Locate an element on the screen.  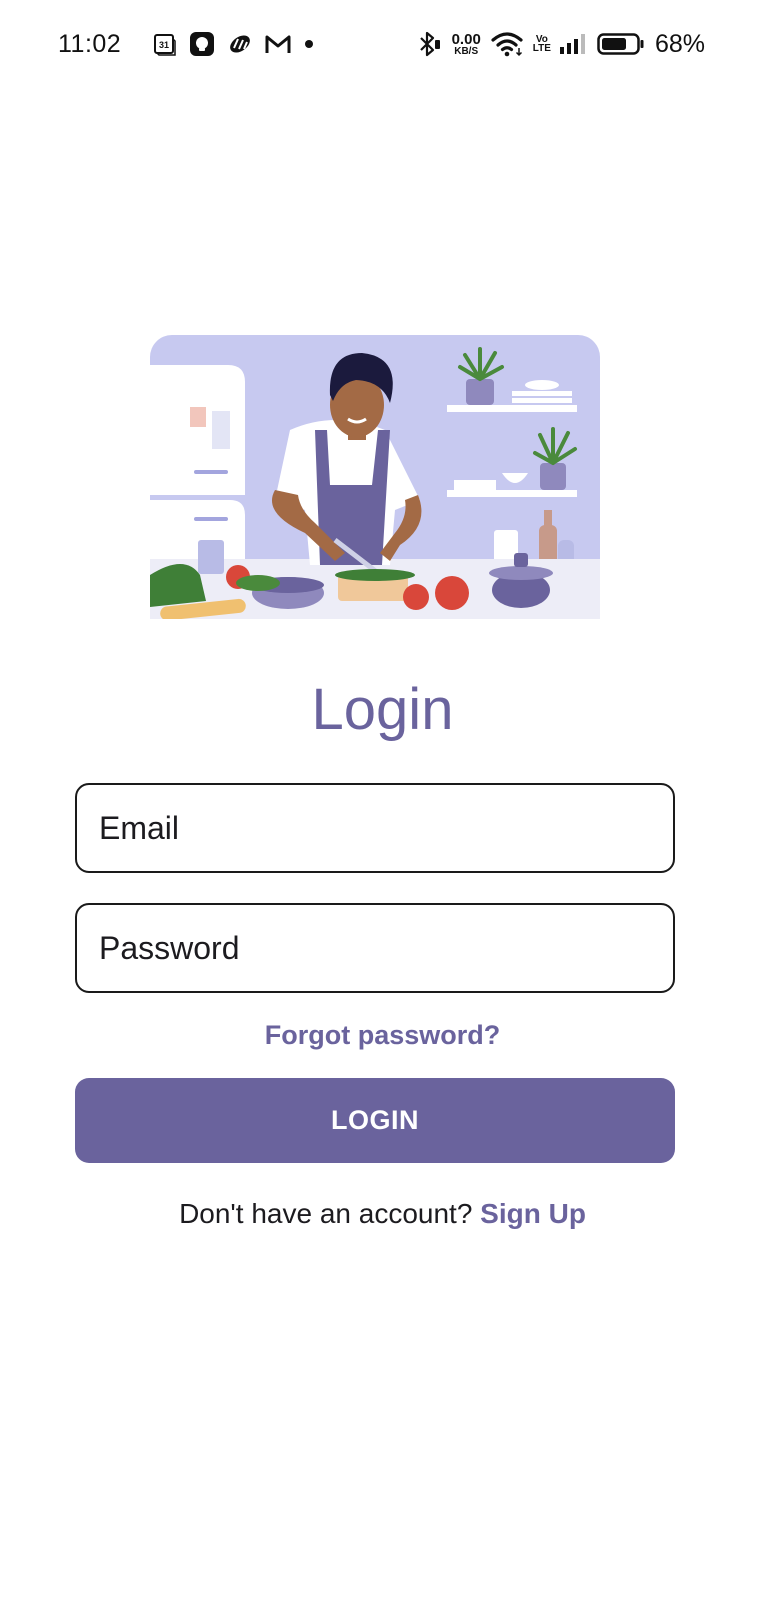
forgot-password-link: Forgot password? is located at coordinates (382, 1035).